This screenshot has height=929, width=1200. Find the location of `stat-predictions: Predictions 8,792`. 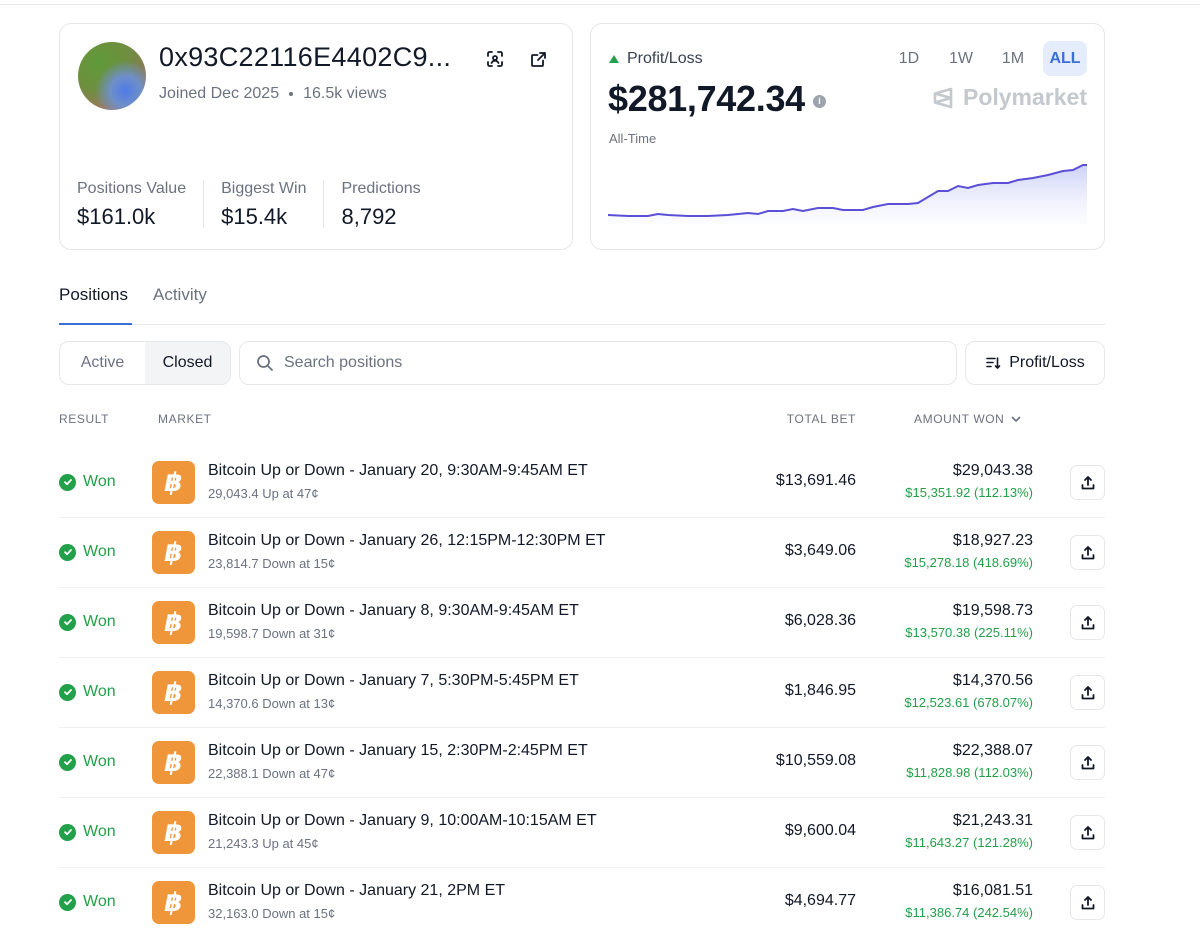

stat-predictions: Predictions 8,792 is located at coordinates (389, 204).